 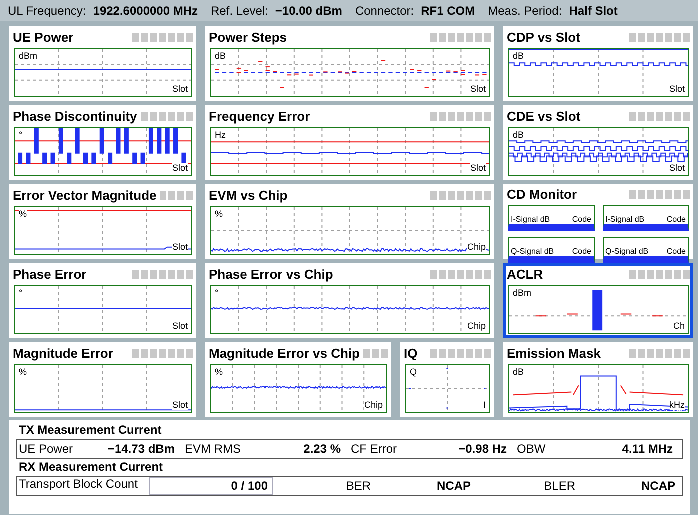 I want to click on tile-title: UE Power, so click(x=43, y=37).